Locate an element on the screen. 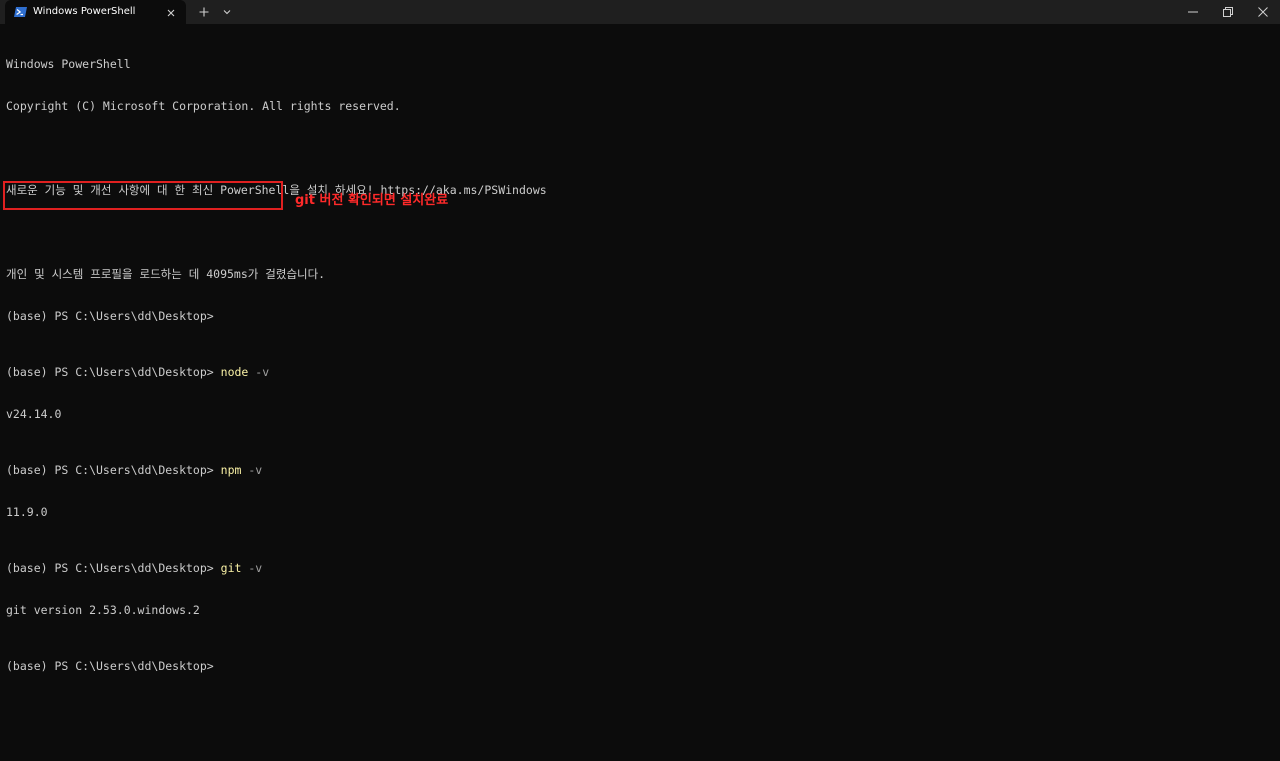 This screenshot has width=1280, height=761. tab-title: Windows PowerShell is located at coordinates (84, 11).